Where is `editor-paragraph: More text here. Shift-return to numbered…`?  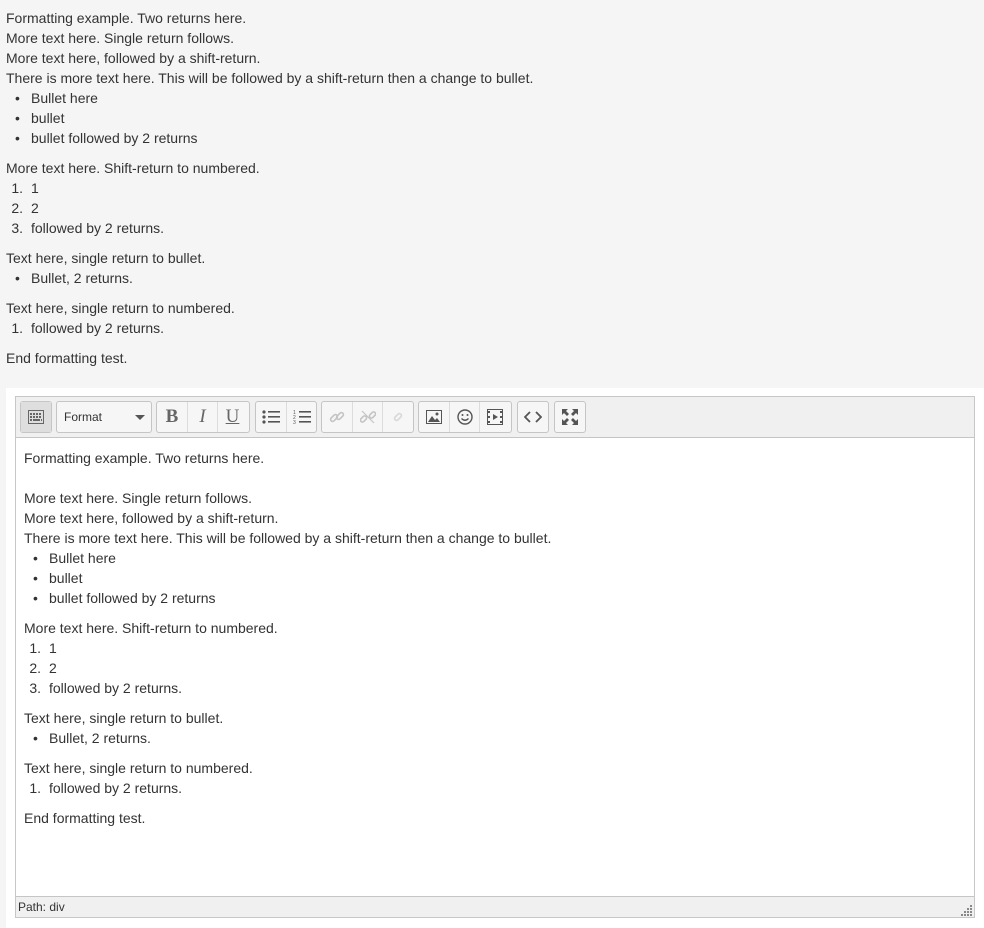 editor-paragraph: More text here. Shift-return to numbered… is located at coordinates (151, 628).